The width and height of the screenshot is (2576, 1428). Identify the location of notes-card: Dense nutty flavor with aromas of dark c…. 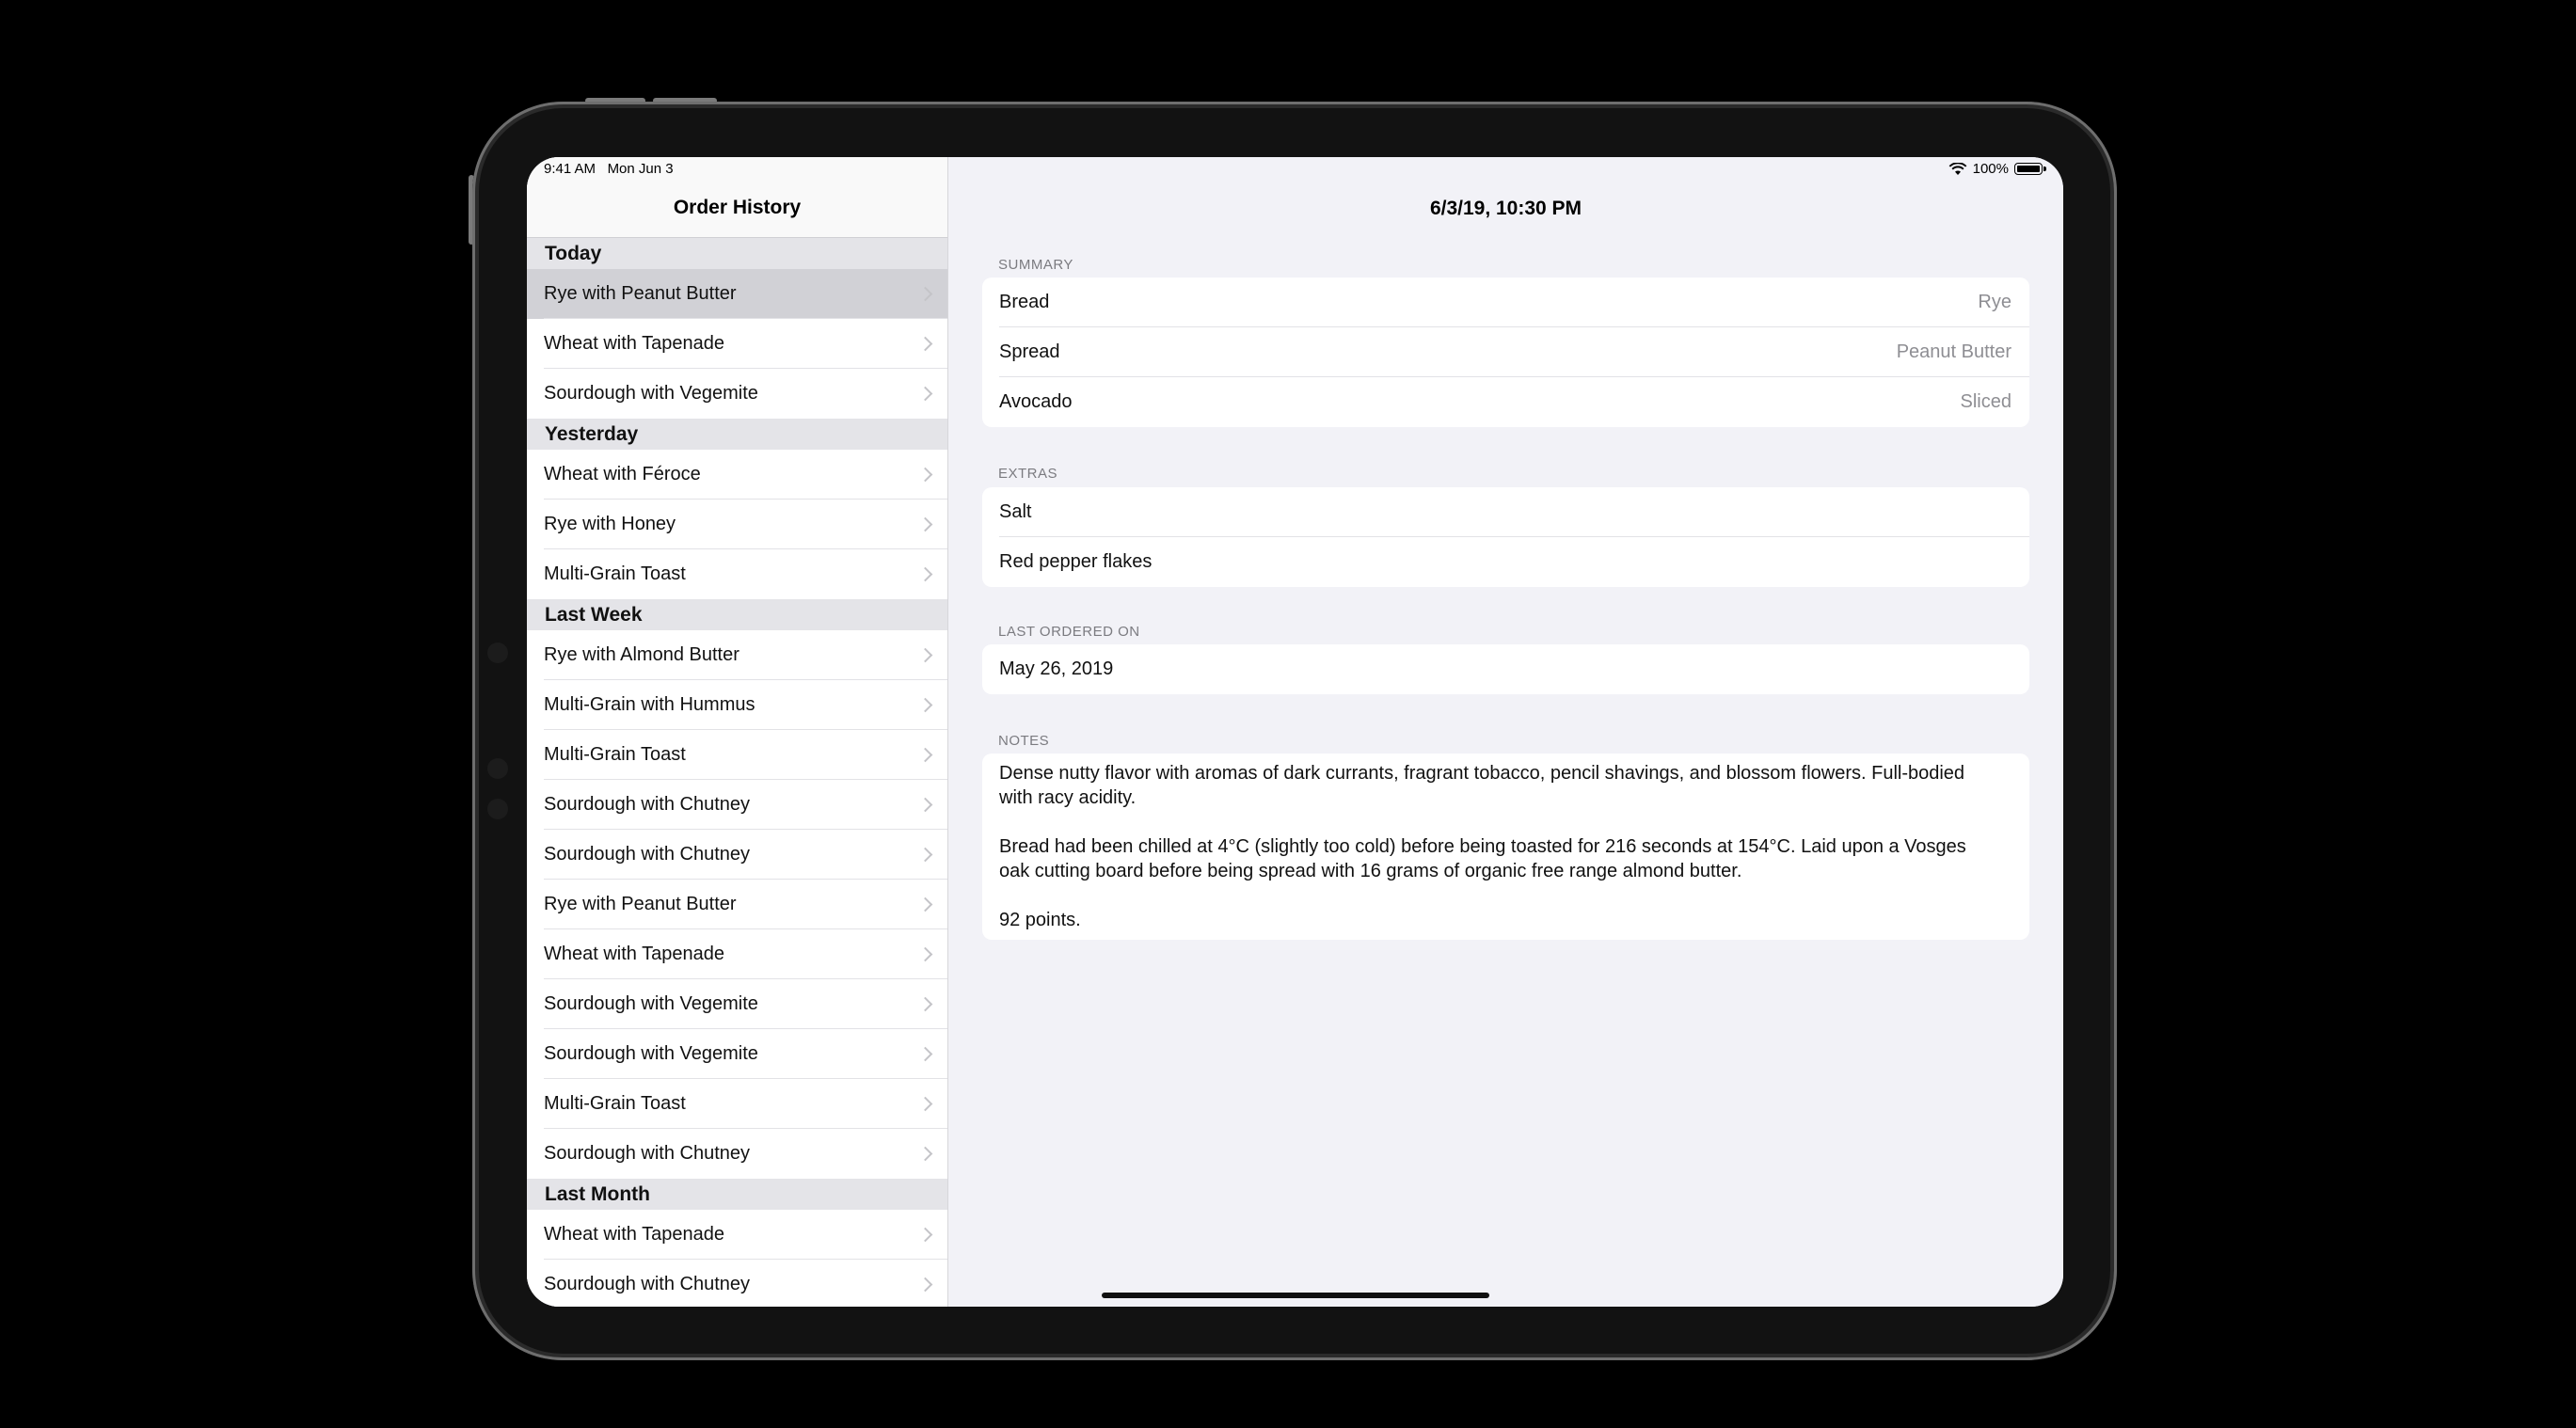
(1505, 847).